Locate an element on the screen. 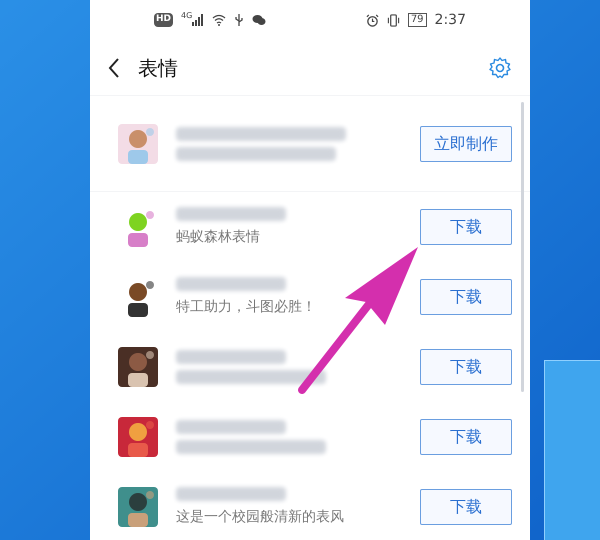  wifi-icon is located at coordinates (219, 20).